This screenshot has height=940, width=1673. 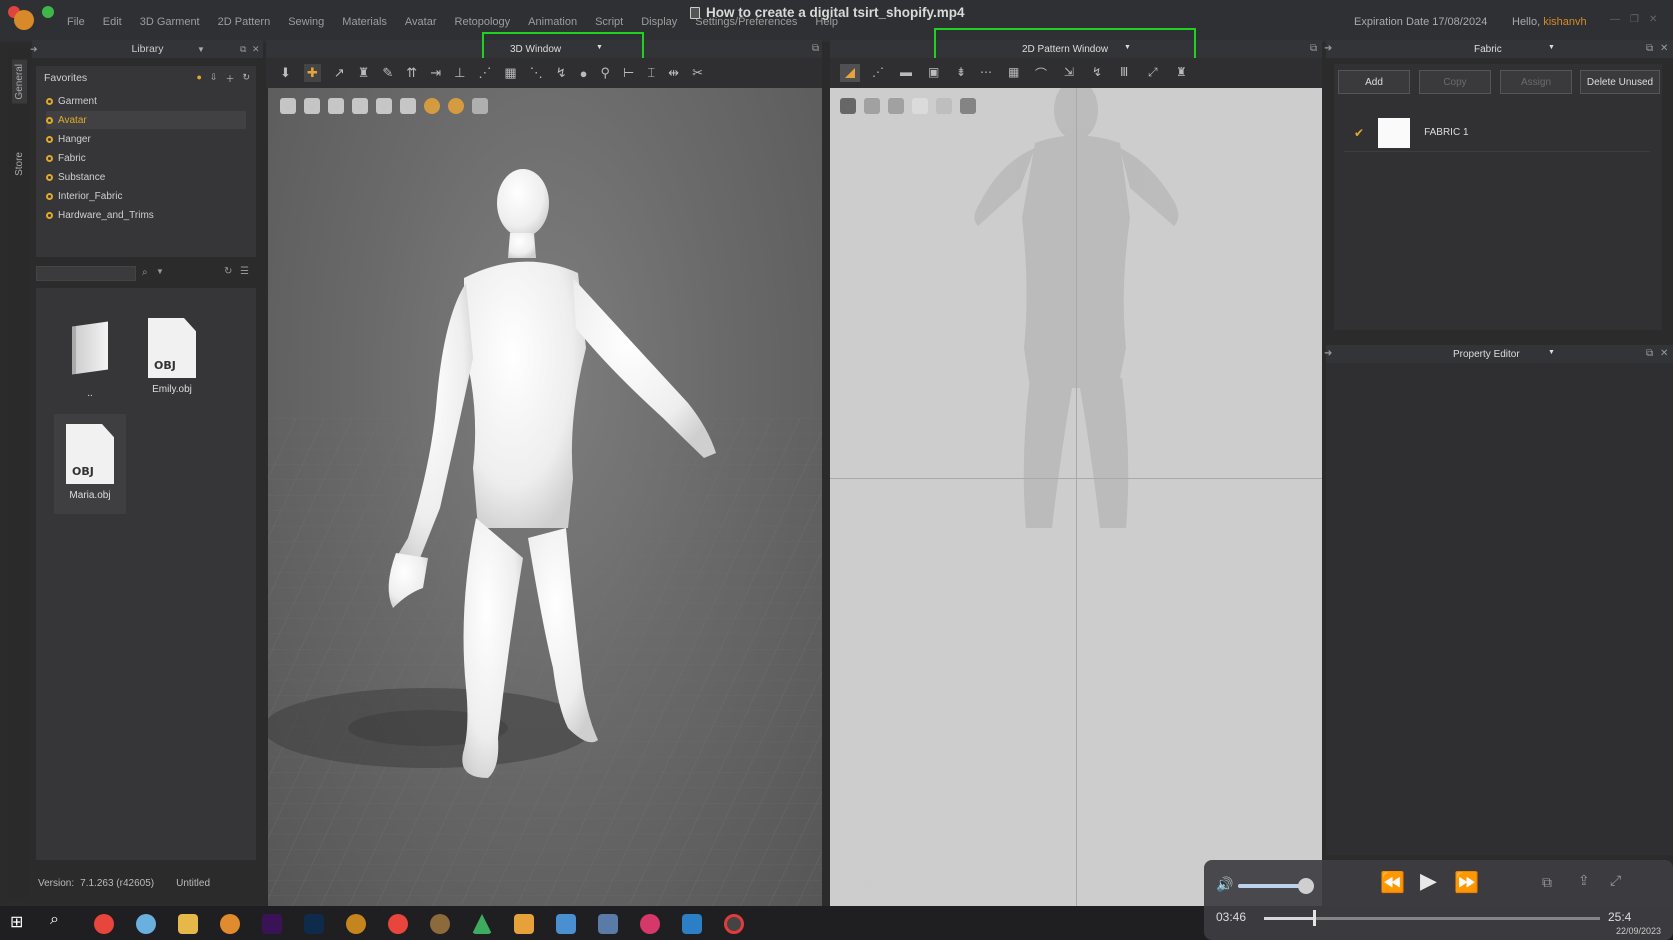 What do you see at coordinates (146, 158) in the screenshot?
I see `favorite-item-fabric: Fabric` at bounding box center [146, 158].